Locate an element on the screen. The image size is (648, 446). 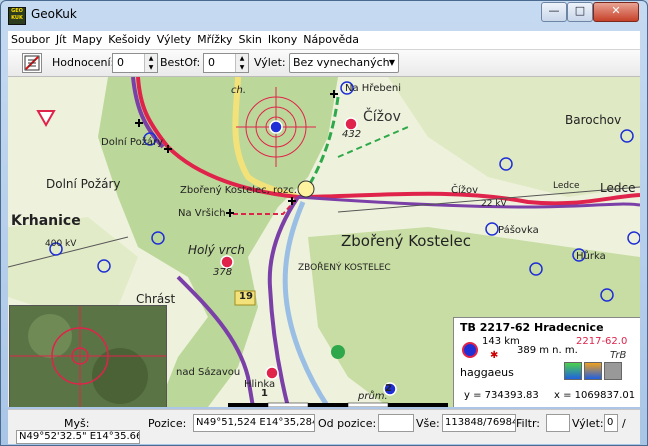
cache-type-icon is located at coordinates (470, 350).